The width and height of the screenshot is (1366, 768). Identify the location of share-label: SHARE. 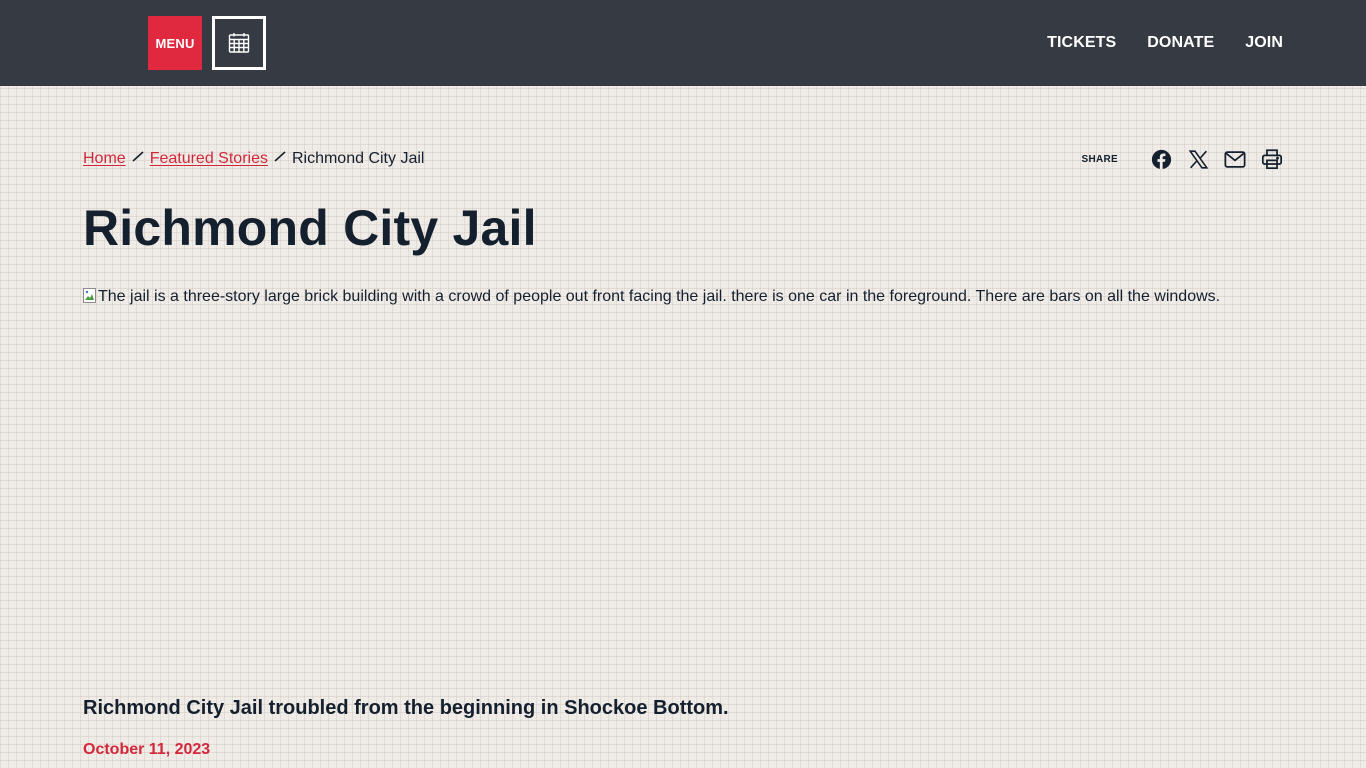
(1099, 159).